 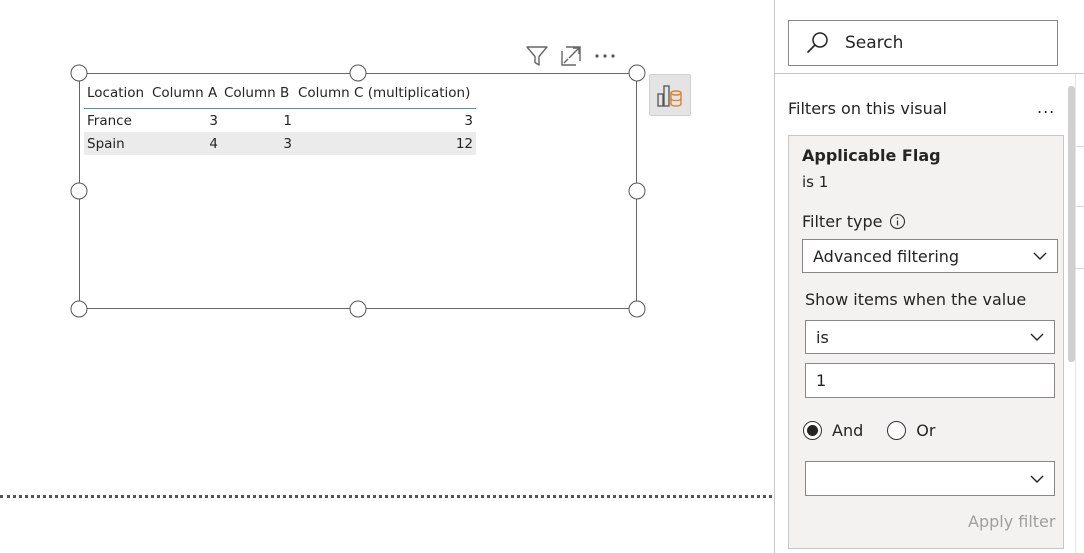 I want to click on table-cell: 4, so click(x=213, y=143).